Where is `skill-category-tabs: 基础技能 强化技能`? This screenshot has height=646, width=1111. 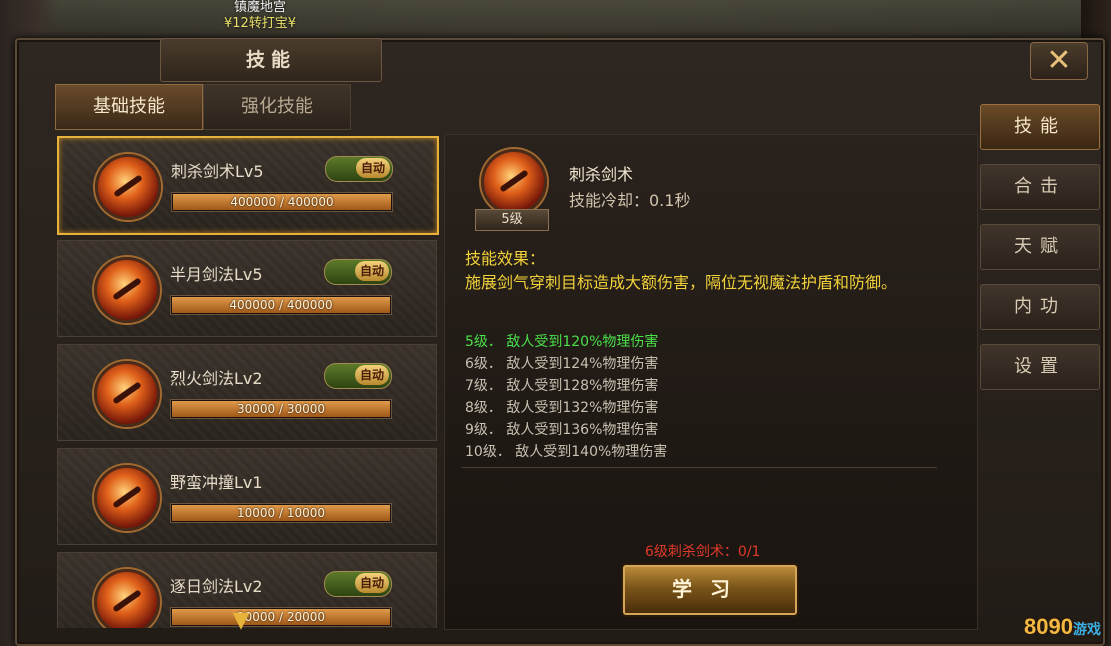 skill-category-tabs: 基础技能 强化技能 is located at coordinates (203, 107).